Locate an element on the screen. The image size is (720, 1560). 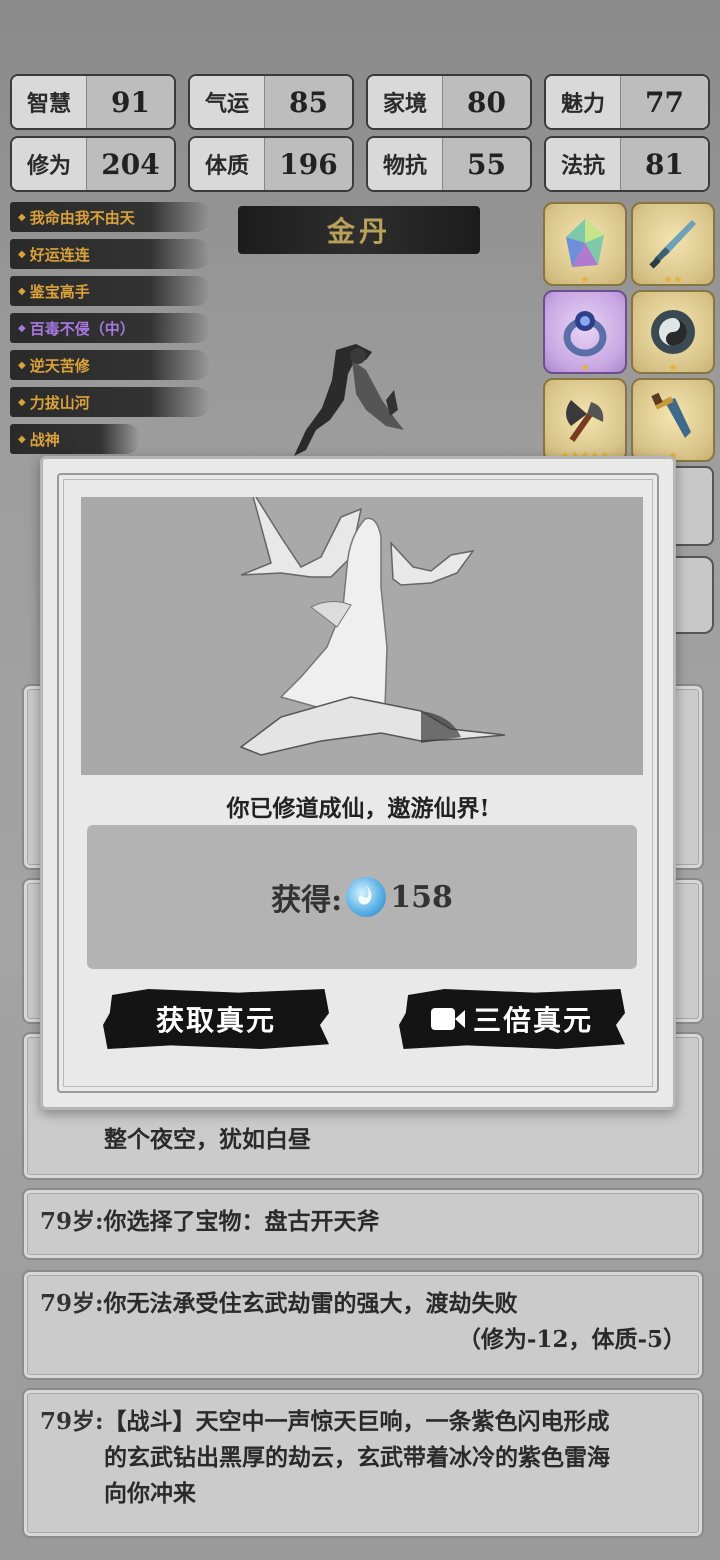
stat-family: 家境 80 is located at coordinates (449, 102).